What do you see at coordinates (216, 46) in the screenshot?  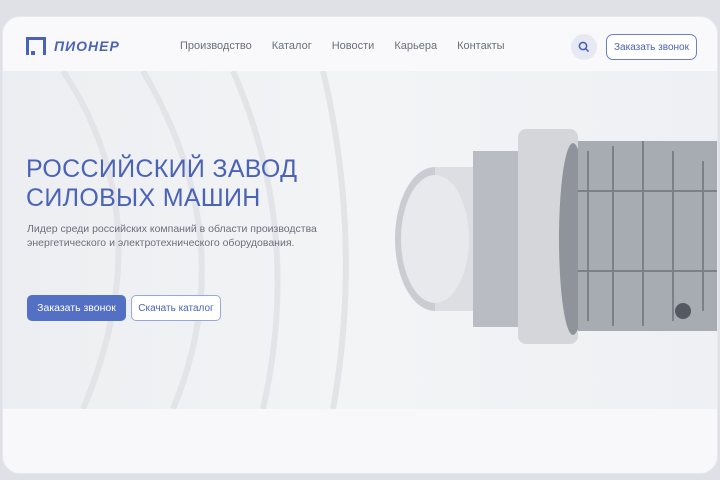 I see `nav-production: Производство` at bounding box center [216, 46].